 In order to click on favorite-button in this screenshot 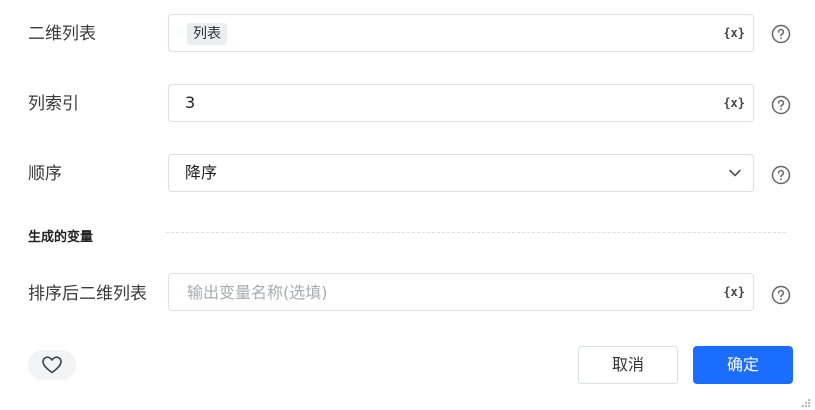, I will do `click(52, 365)`.